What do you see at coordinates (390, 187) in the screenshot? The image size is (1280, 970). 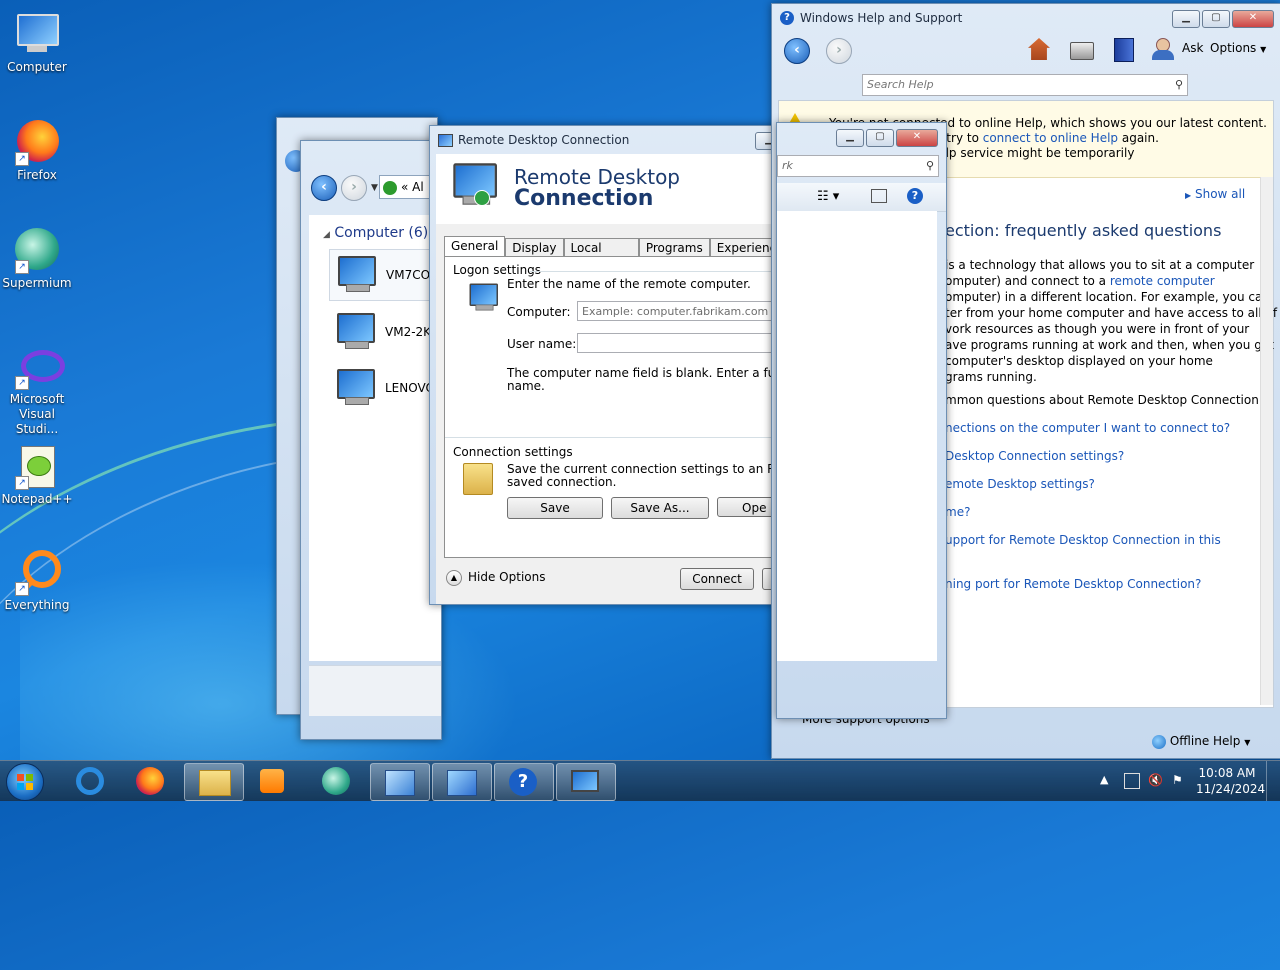 I see `refresh-icon` at bounding box center [390, 187].